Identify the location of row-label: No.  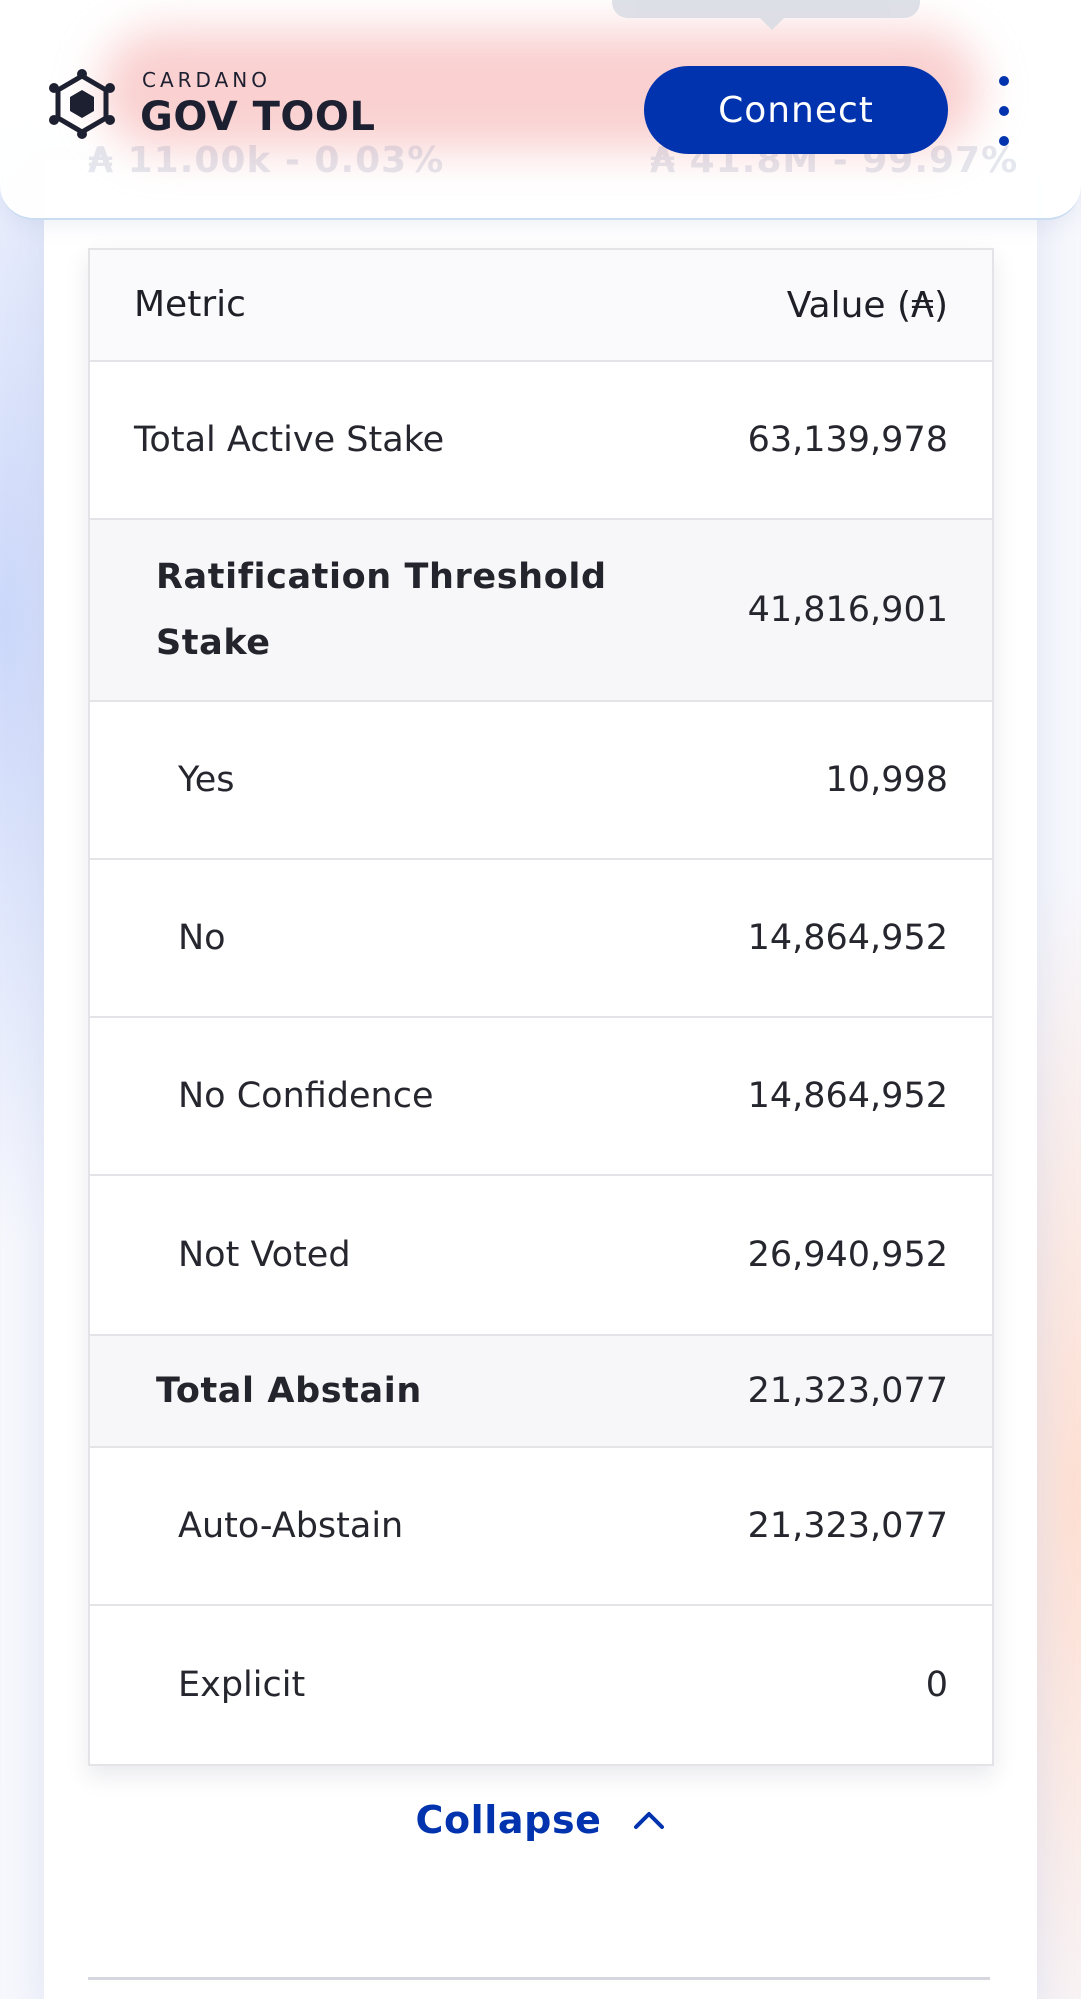
(202, 938).